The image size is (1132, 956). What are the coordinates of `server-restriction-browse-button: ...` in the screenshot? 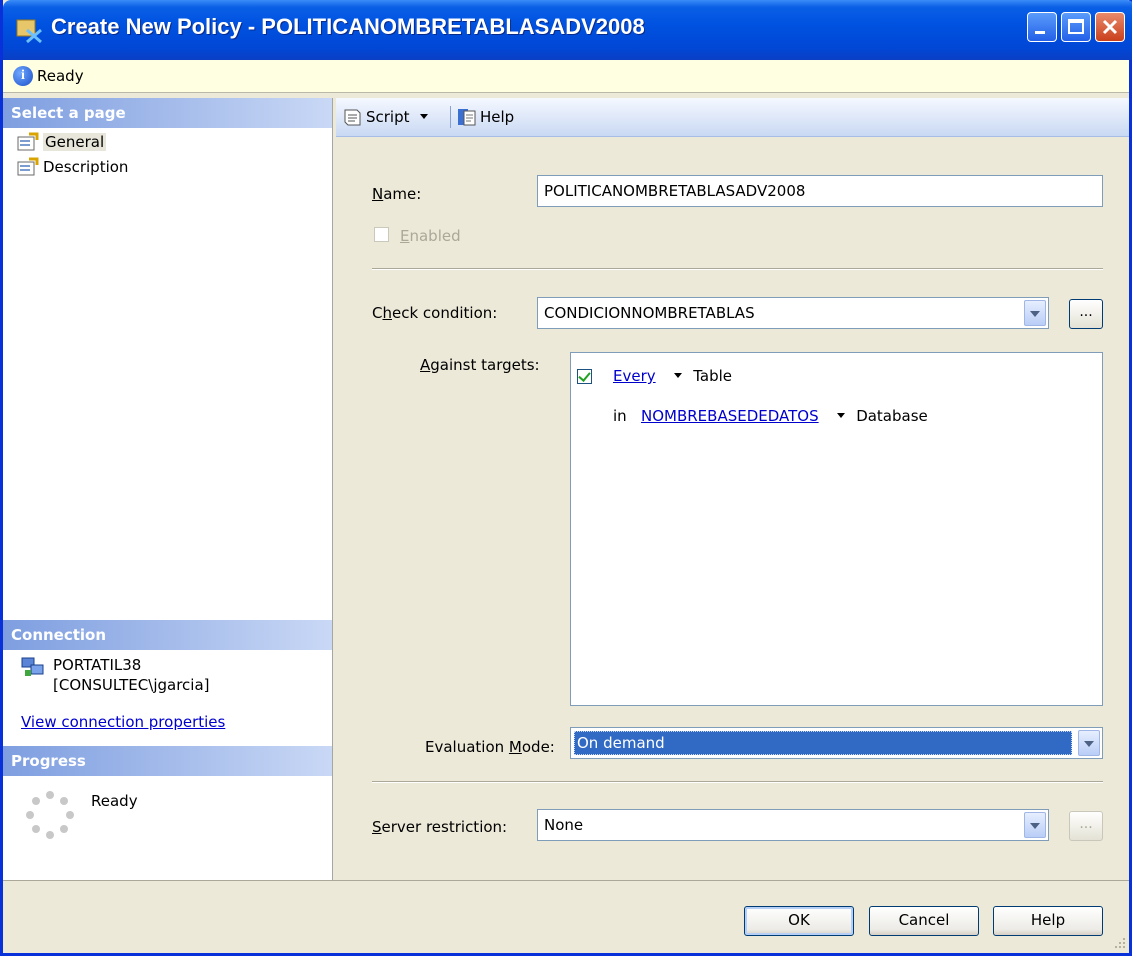 It's located at (1086, 826).